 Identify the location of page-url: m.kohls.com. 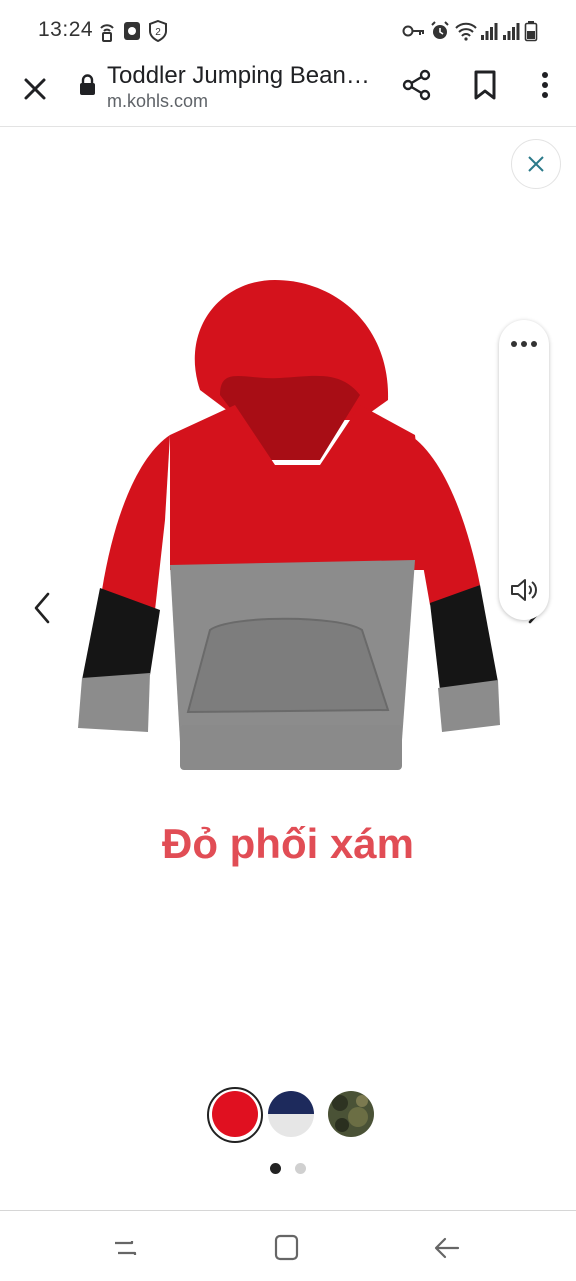
(157, 101).